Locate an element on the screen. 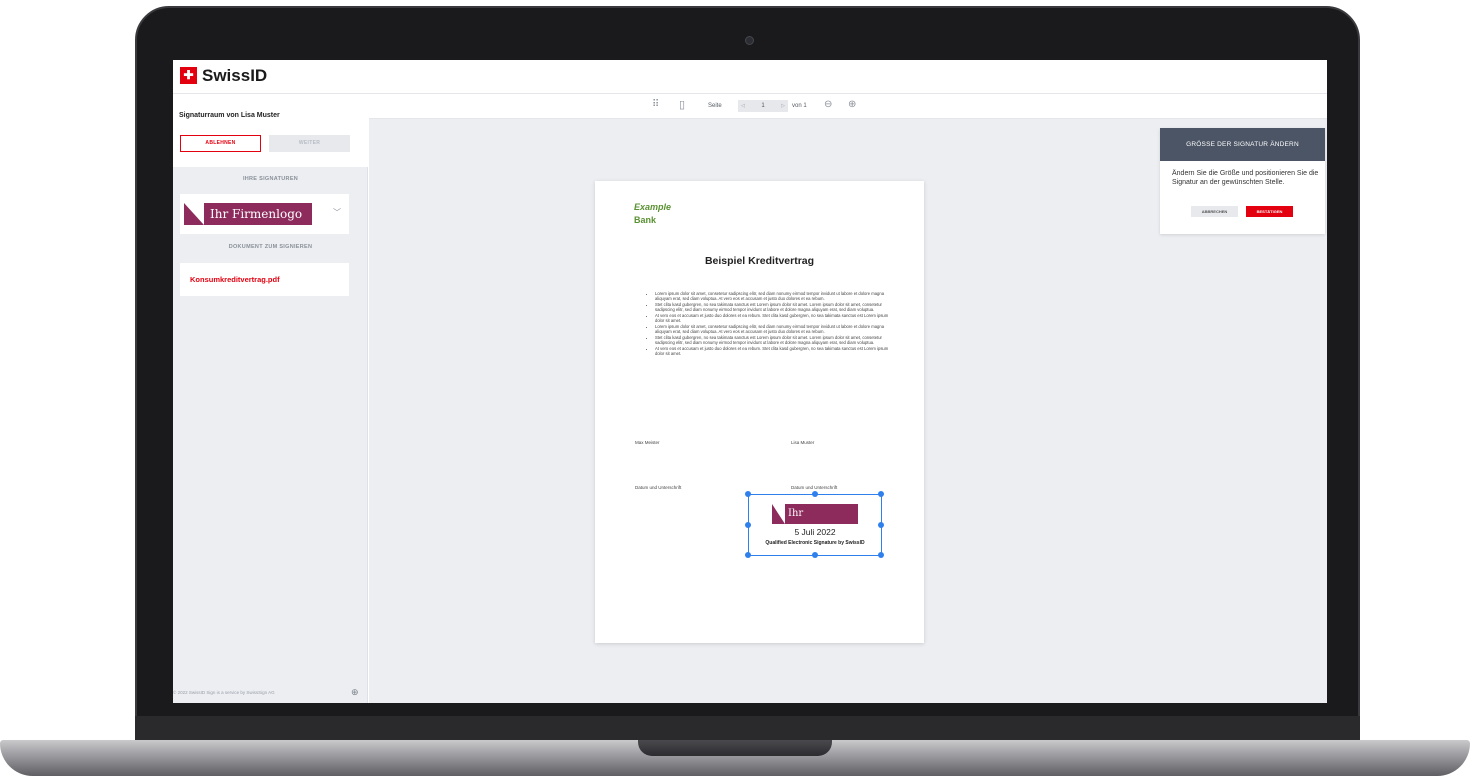  app-logo-text: SwissID is located at coordinates (234, 76).